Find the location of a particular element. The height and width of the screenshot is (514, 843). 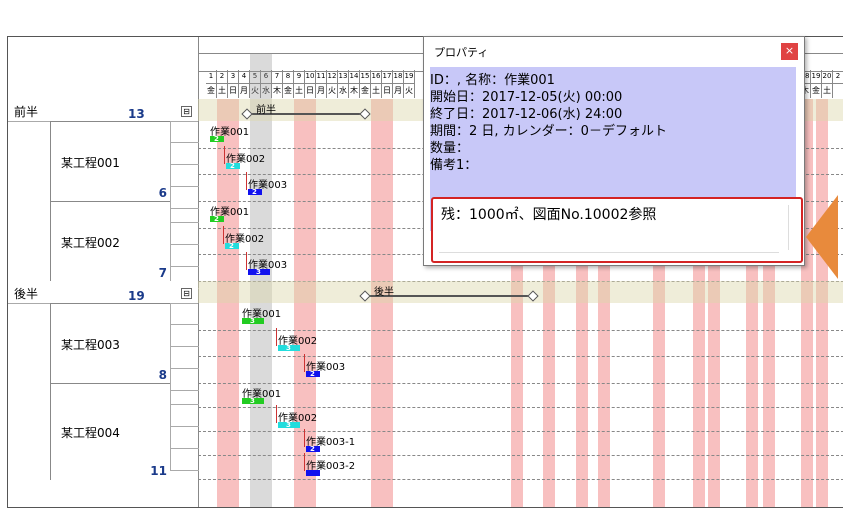

day-header: 7木 is located at coordinates (277, 84).